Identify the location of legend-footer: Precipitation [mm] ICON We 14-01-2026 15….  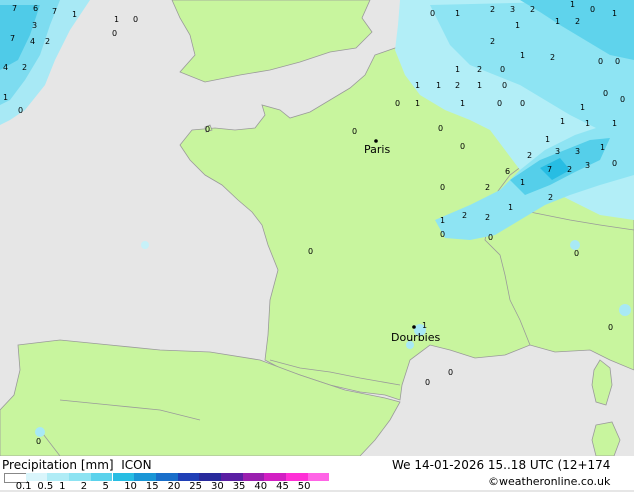
(317, 474).